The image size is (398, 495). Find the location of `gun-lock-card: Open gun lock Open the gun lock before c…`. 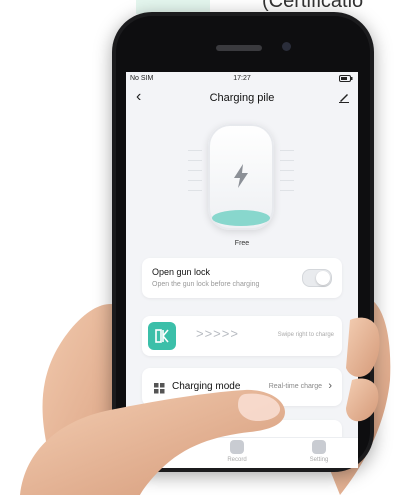

gun-lock-card: Open gun lock Open the gun lock before c… is located at coordinates (242, 278).